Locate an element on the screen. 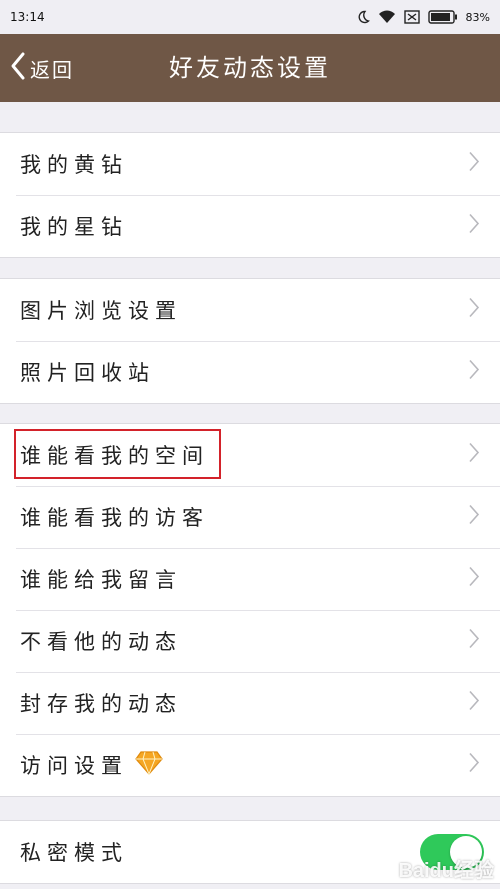 Image resolution: width=500 pixels, height=889 pixels. settings-group-photos: 图片浏览设置 照片回收站 is located at coordinates (250, 341).